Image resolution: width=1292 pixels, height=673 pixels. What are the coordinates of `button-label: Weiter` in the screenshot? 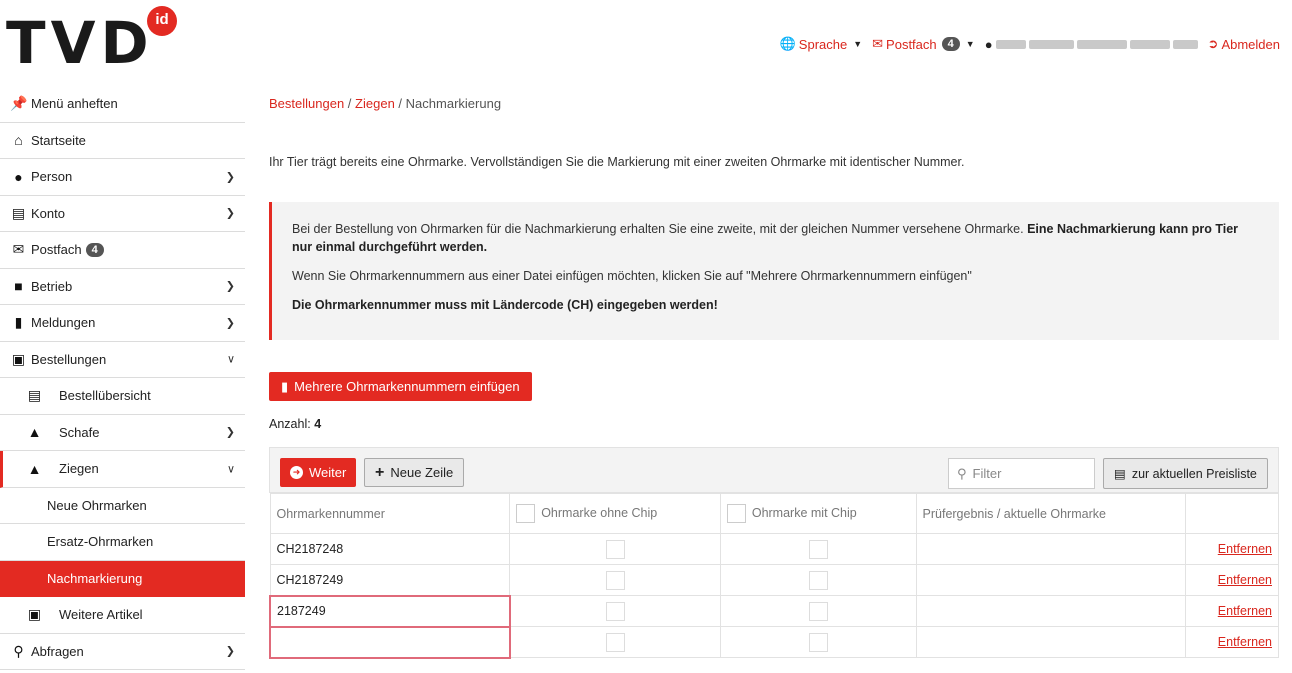 It's located at (328, 472).